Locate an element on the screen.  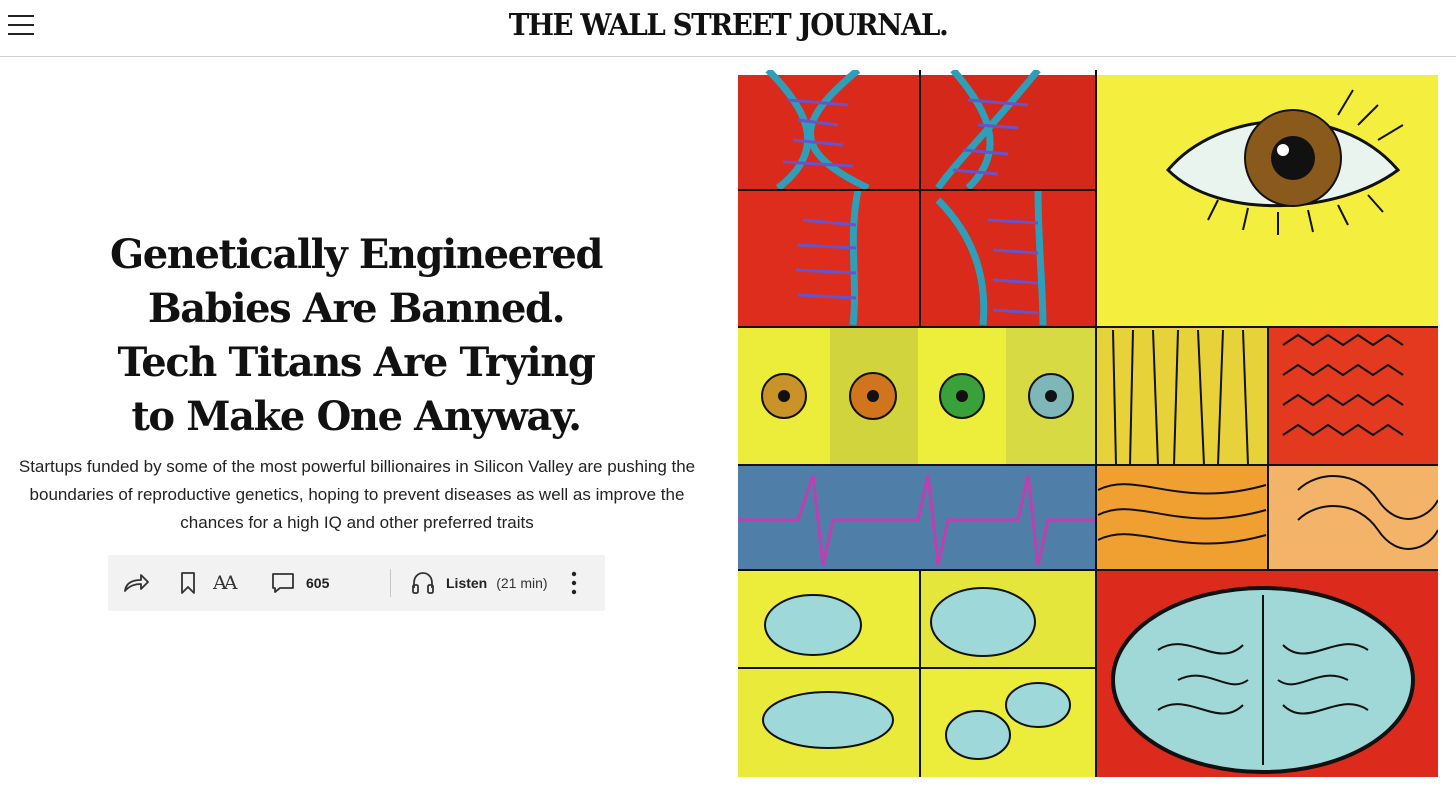
bookmark-icon is located at coordinates (188, 583).